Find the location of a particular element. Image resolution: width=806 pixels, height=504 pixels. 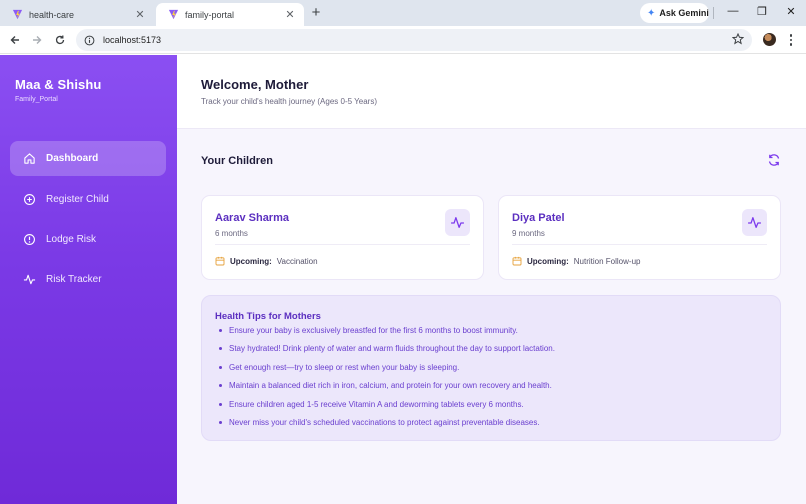

alert-circle-icon is located at coordinates (29, 240).